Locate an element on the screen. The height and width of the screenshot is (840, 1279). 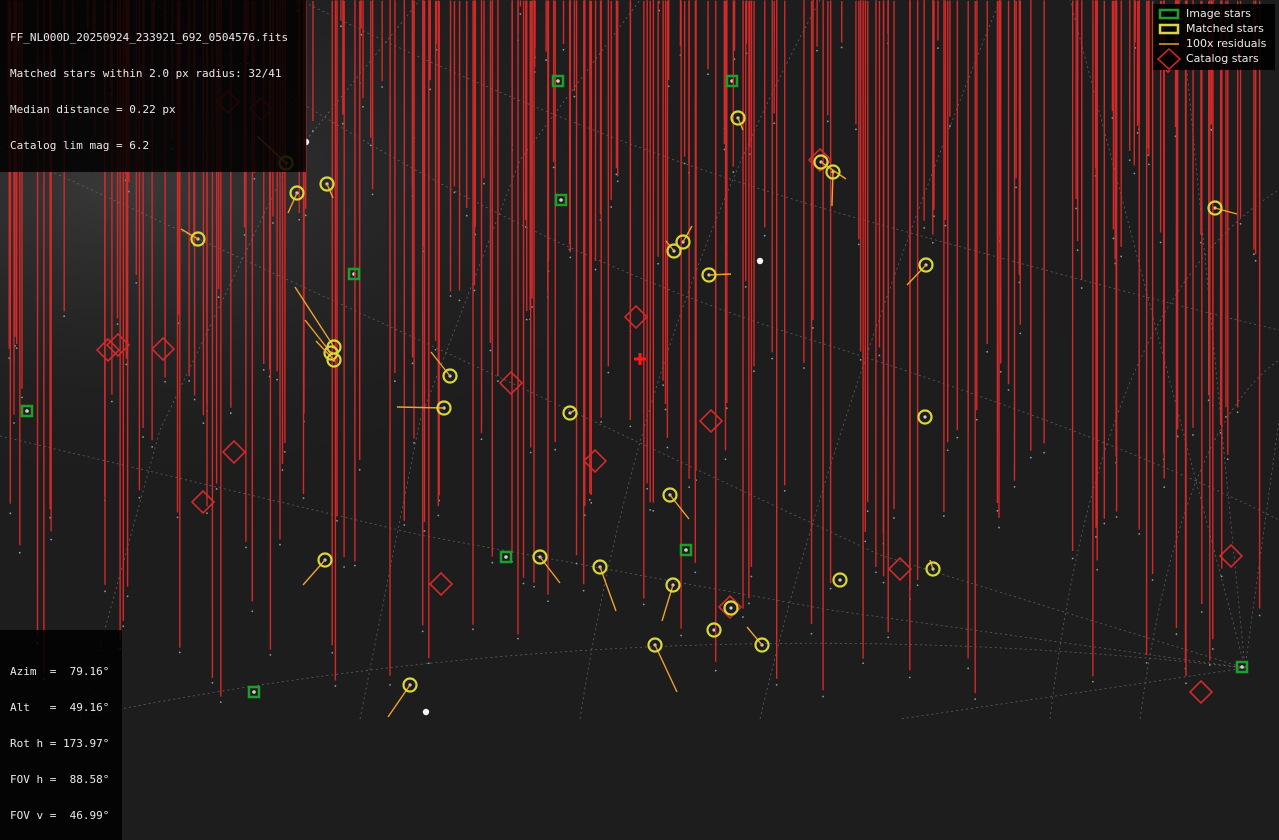
altitude-text: Alt = 49.16° is located at coordinates (66, 708).